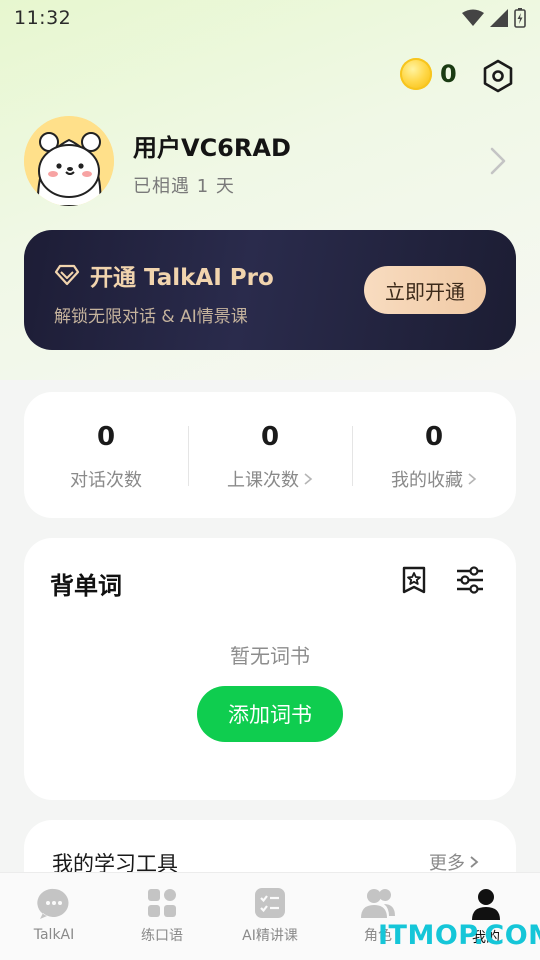  I want to click on settings-button, so click(498, 76).